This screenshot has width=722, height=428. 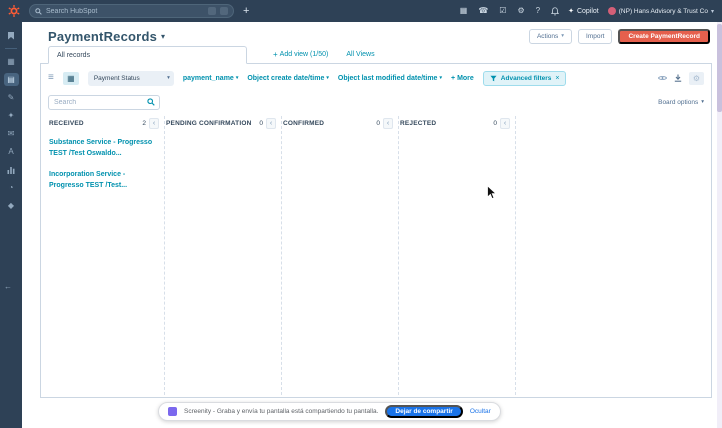 What do you see at coordinates (376, 102) in the screenshot?
I see `board-search-row: Board options ▾` at bounding box center [376, 102].